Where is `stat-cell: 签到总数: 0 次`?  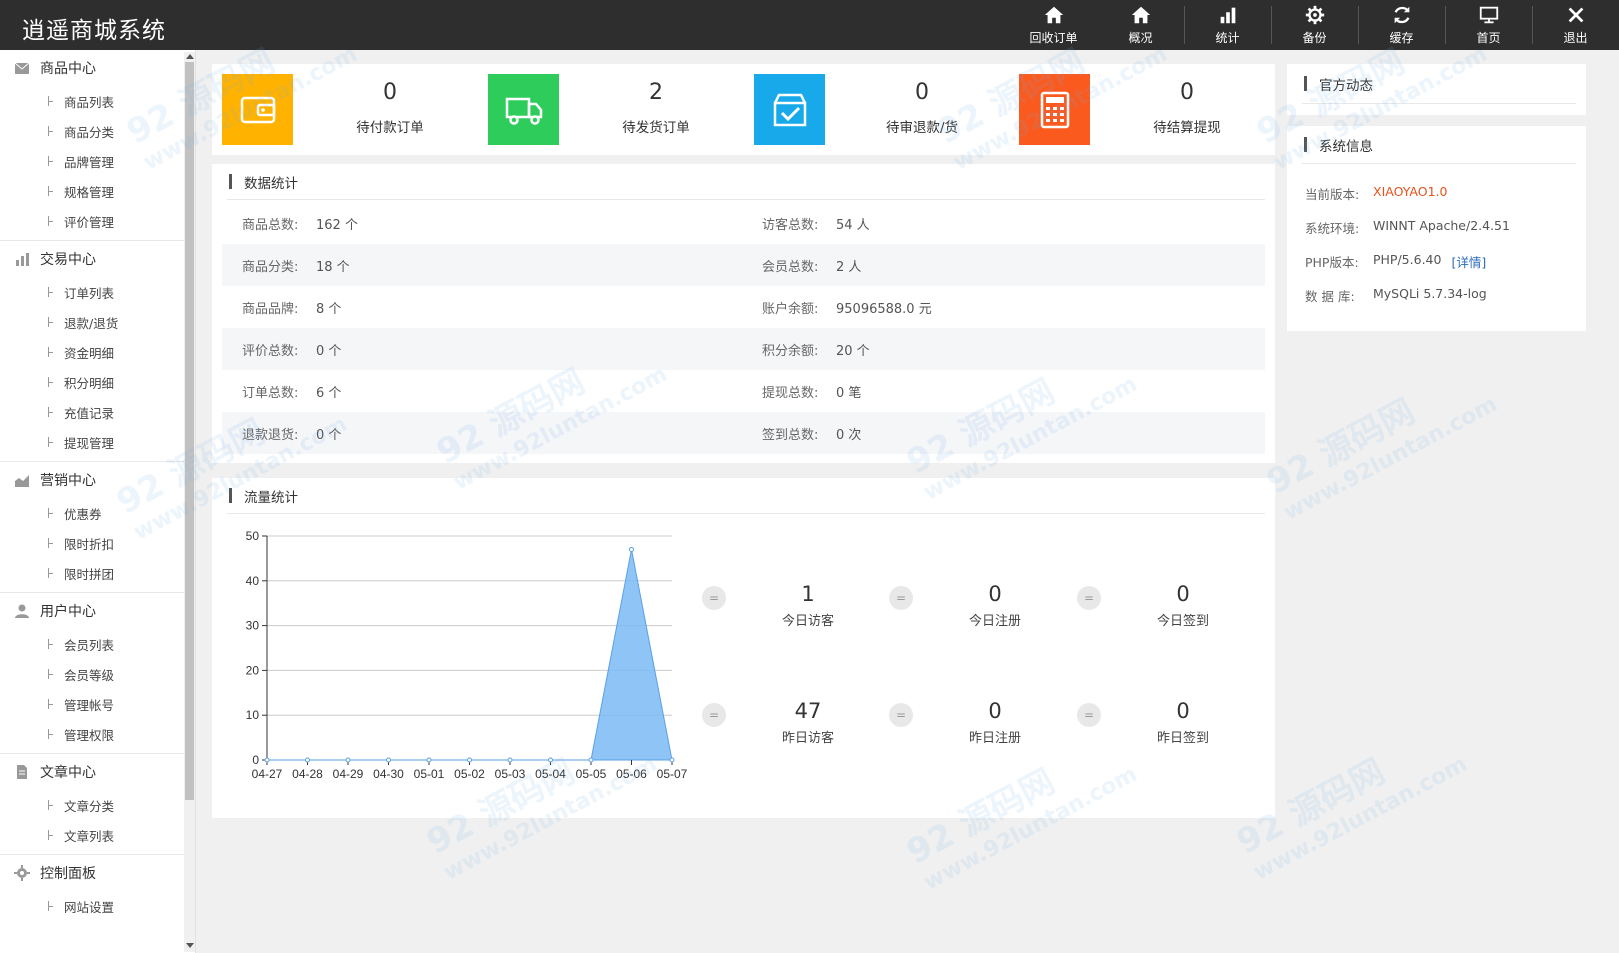
stat-cell: 签到总数: 0 次 is located at coordinates (811, 433).